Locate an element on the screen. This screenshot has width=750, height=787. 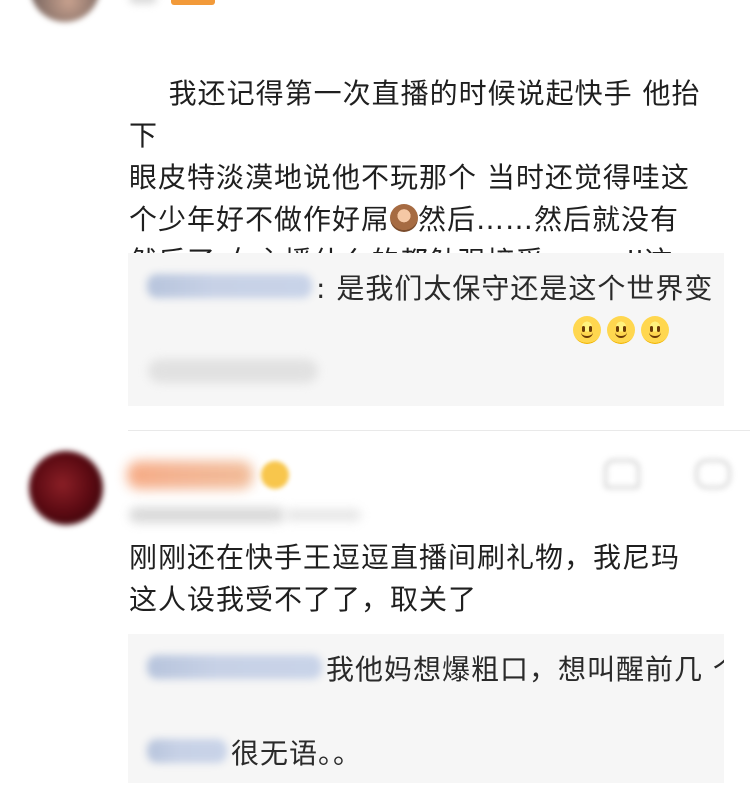
reply-text-1: : 是我们太保守还是这个世界变 了，感觉刷新三观了，果然我老了 is located at coordinates (520, 288).